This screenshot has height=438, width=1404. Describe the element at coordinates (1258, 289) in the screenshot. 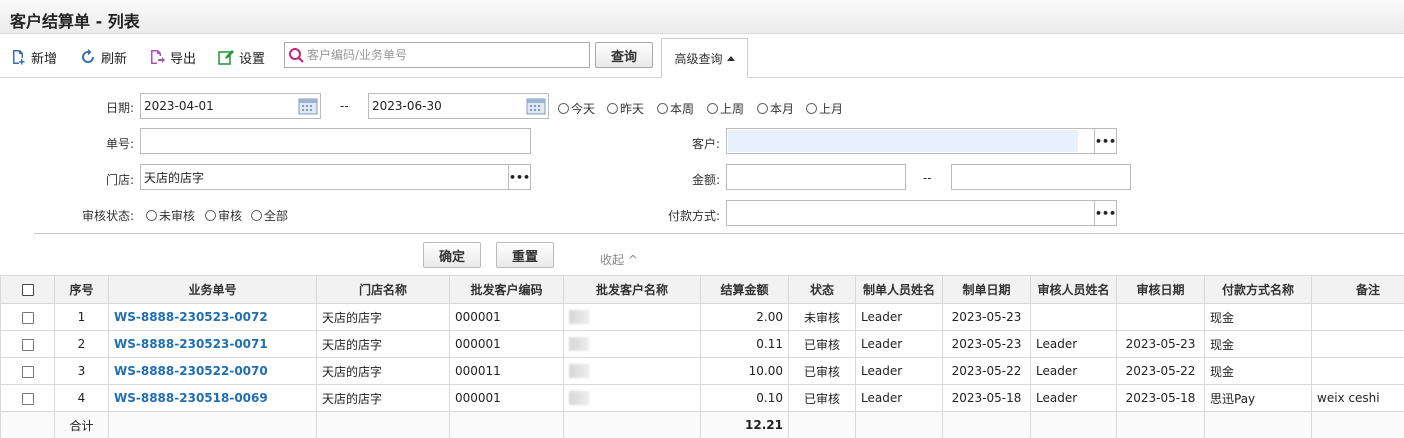

I see `col-header: 付款方式名称` at that location.